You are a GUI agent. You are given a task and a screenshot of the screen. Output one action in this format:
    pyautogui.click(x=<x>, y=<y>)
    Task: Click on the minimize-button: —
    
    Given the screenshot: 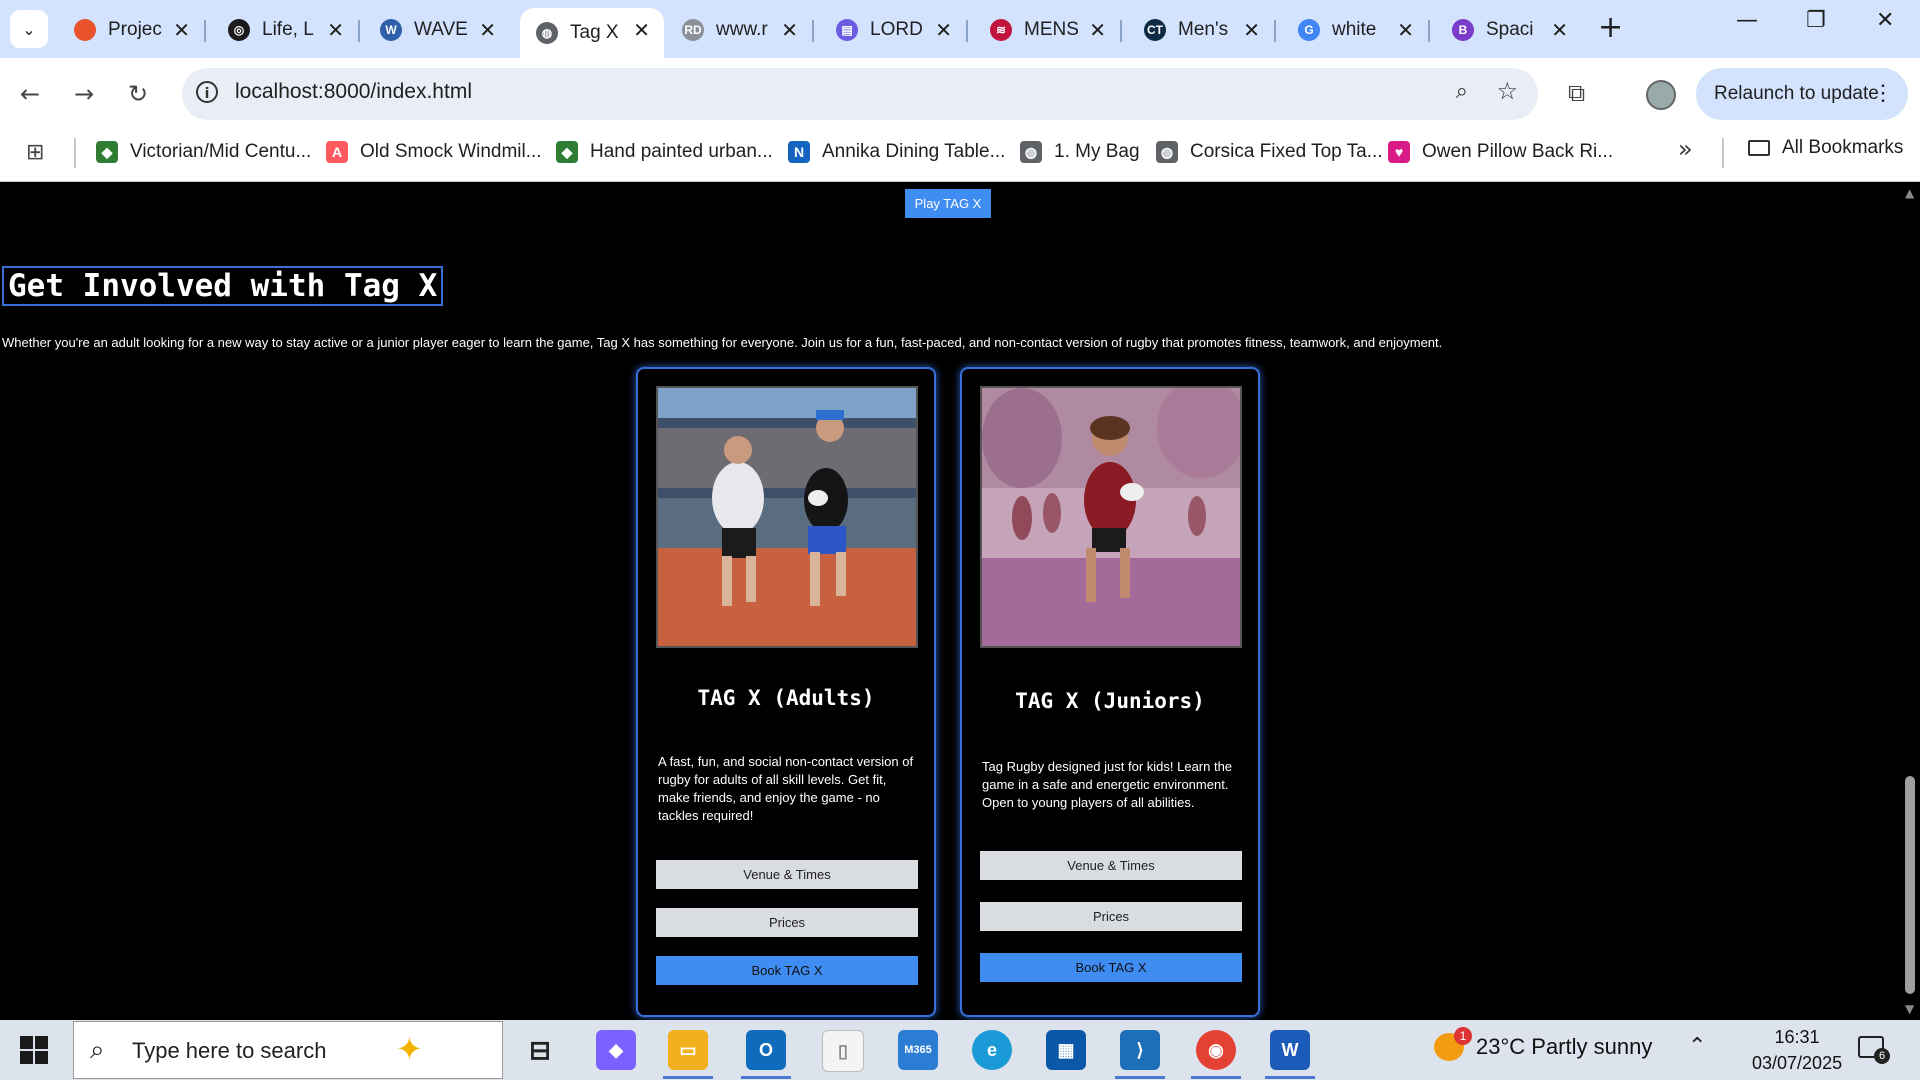 What is the action you would take?
    pyautogui.click(x=1747, y=20)
    